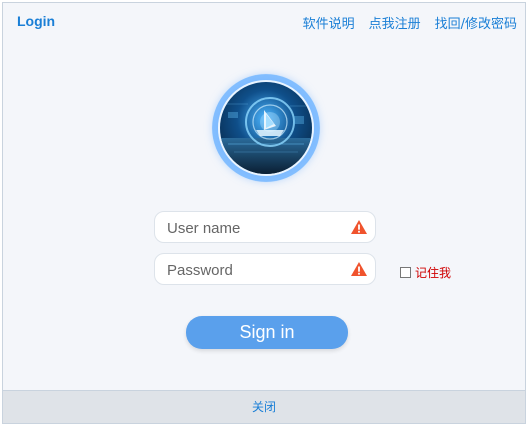 This screenshot has width=530, height=428. What do you see at coordinates (267, 332) in the screenshot?
I see `sign-in-button: Sign in` at bounding box center [267, 332].